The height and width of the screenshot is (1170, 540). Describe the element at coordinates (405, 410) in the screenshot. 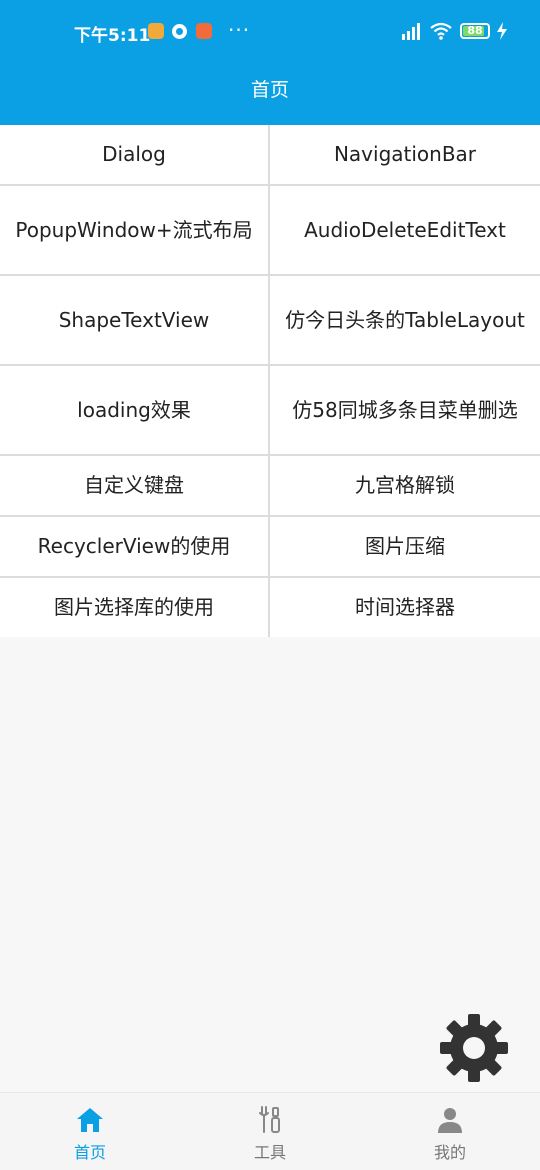

I see `grid-item-multi-item-delete: 仿58同城多条目菜单删选` at that location.